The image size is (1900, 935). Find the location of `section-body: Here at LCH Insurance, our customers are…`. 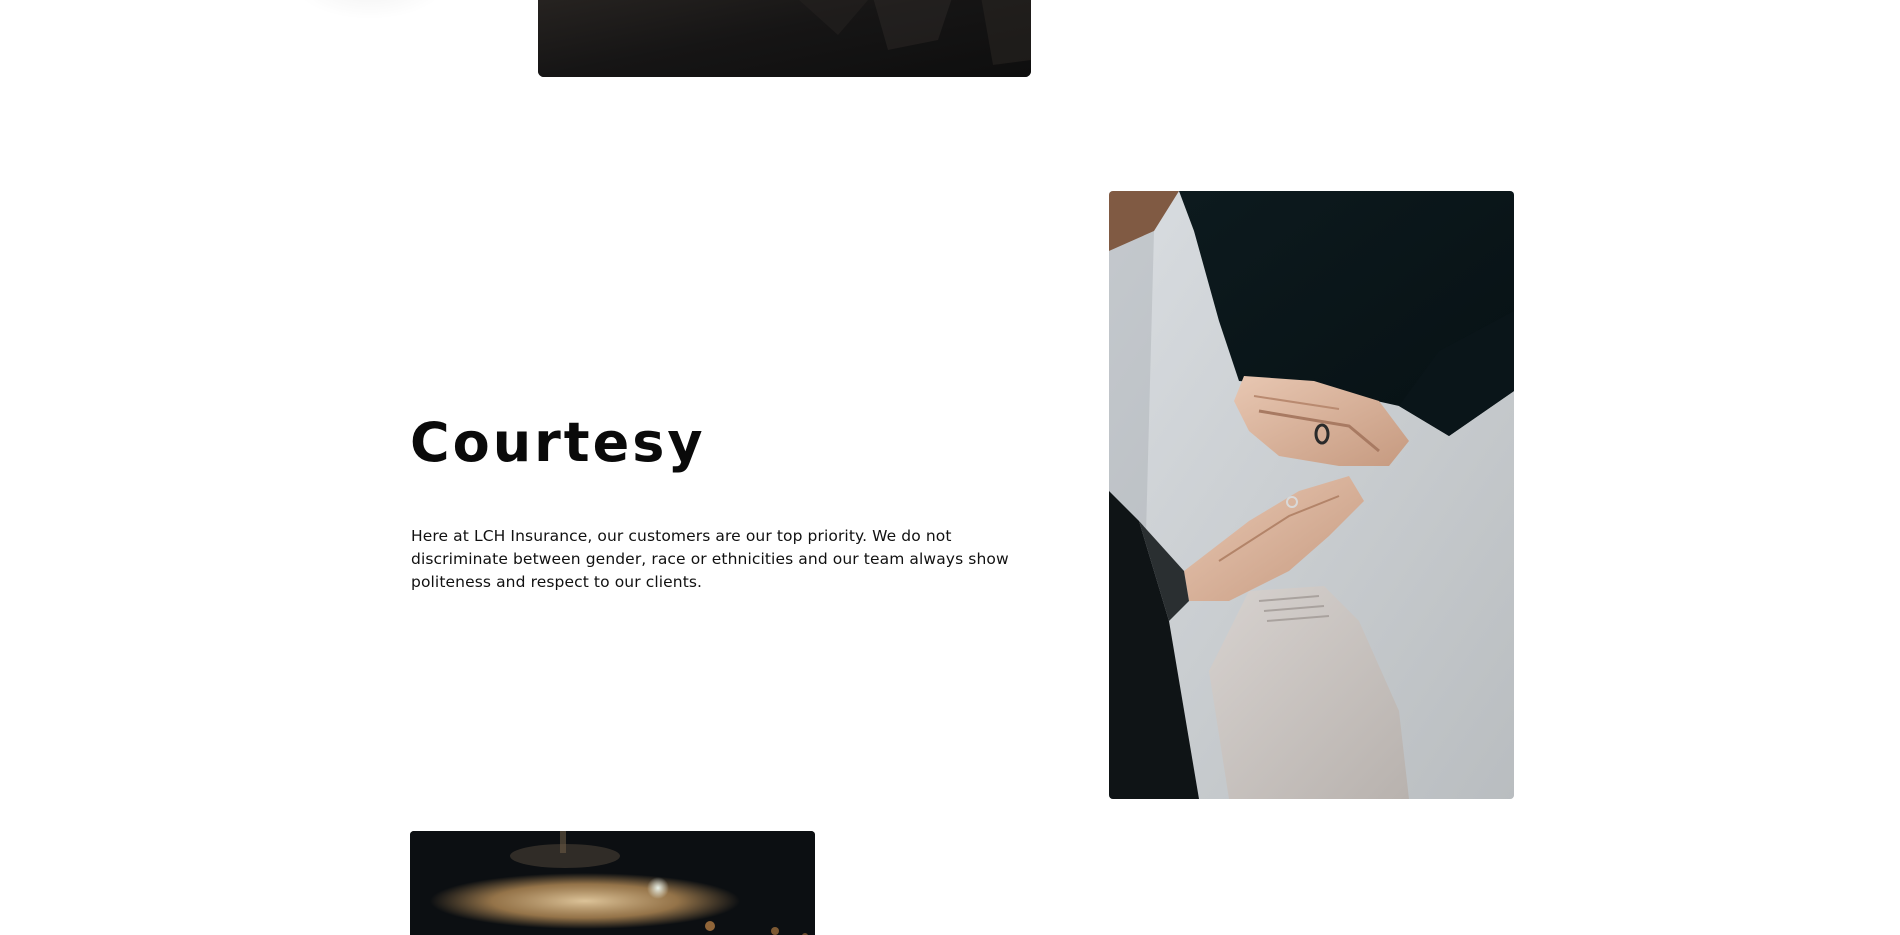

section-body: Here at LCH Insurance, our customers are… is located at coordinates (710, 559).